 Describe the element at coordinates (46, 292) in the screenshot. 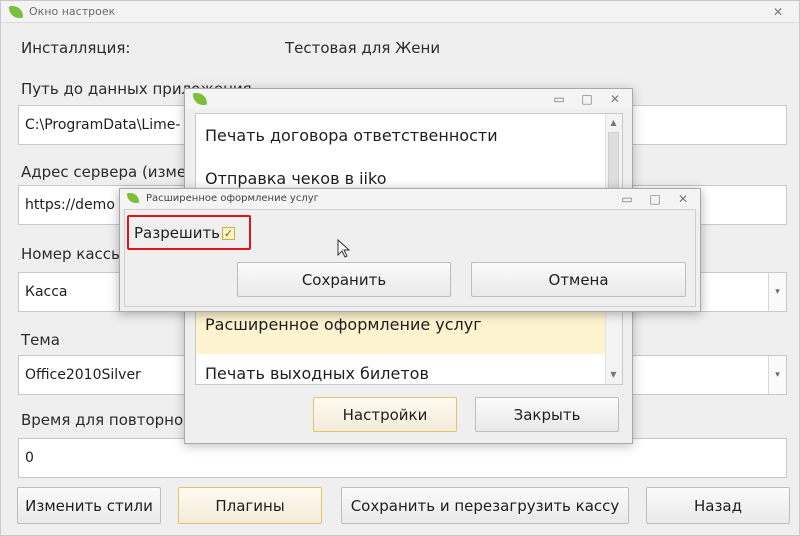

I see `register-number-value: Касса` at that location.